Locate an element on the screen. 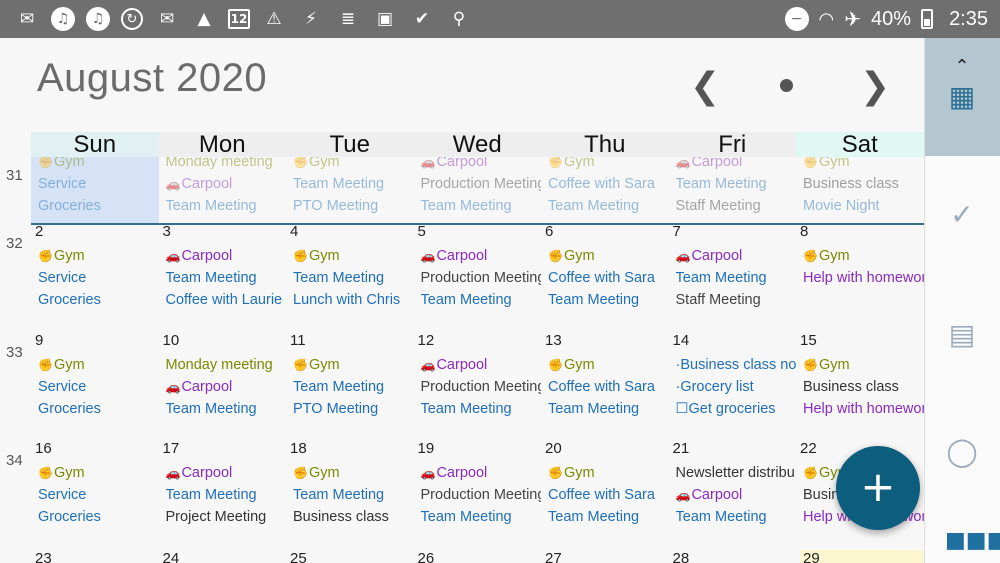  day-cell: 19 🚗Carpool Production Meeting Team Meeting is located at coordinates (478, 496).